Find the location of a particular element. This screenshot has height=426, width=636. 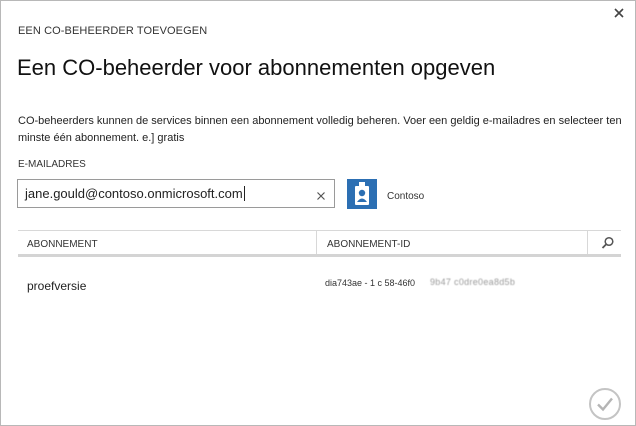

subscription-name: proefversie is located at coordinates (57, 286).